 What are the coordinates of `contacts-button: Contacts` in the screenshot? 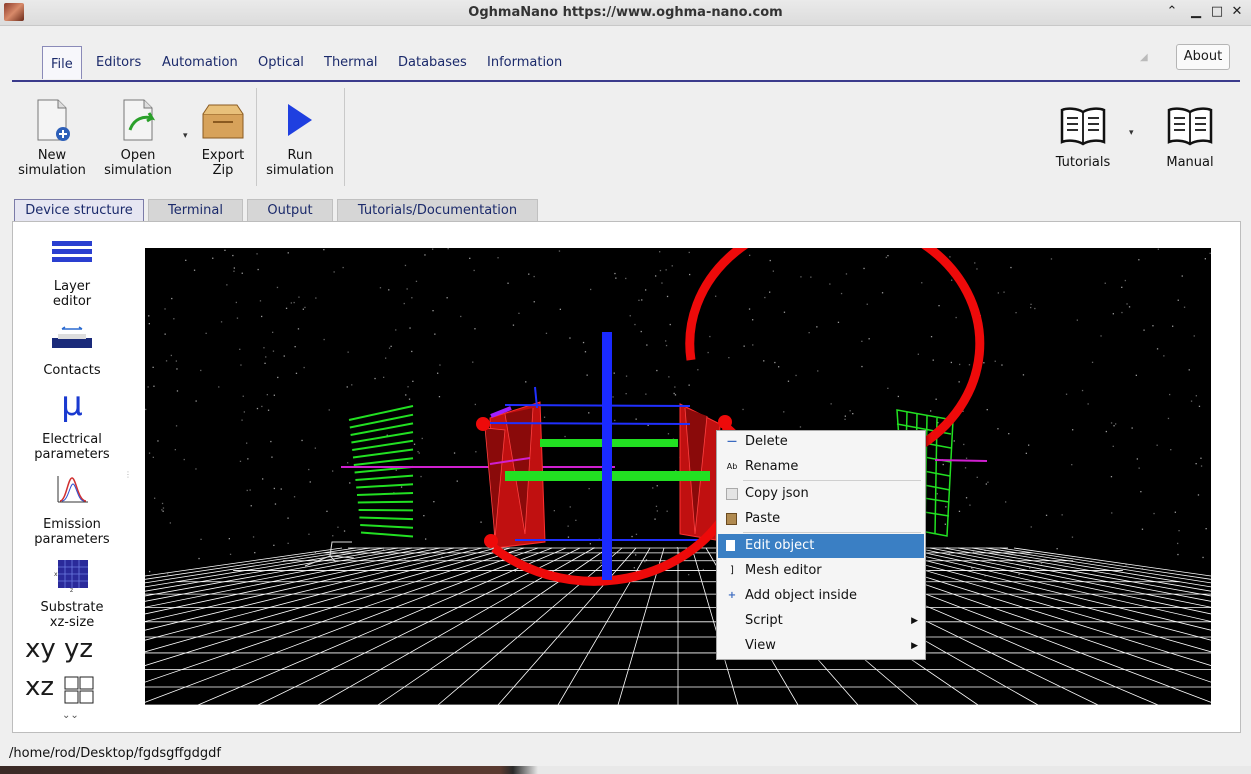 It's located at (72, 352).